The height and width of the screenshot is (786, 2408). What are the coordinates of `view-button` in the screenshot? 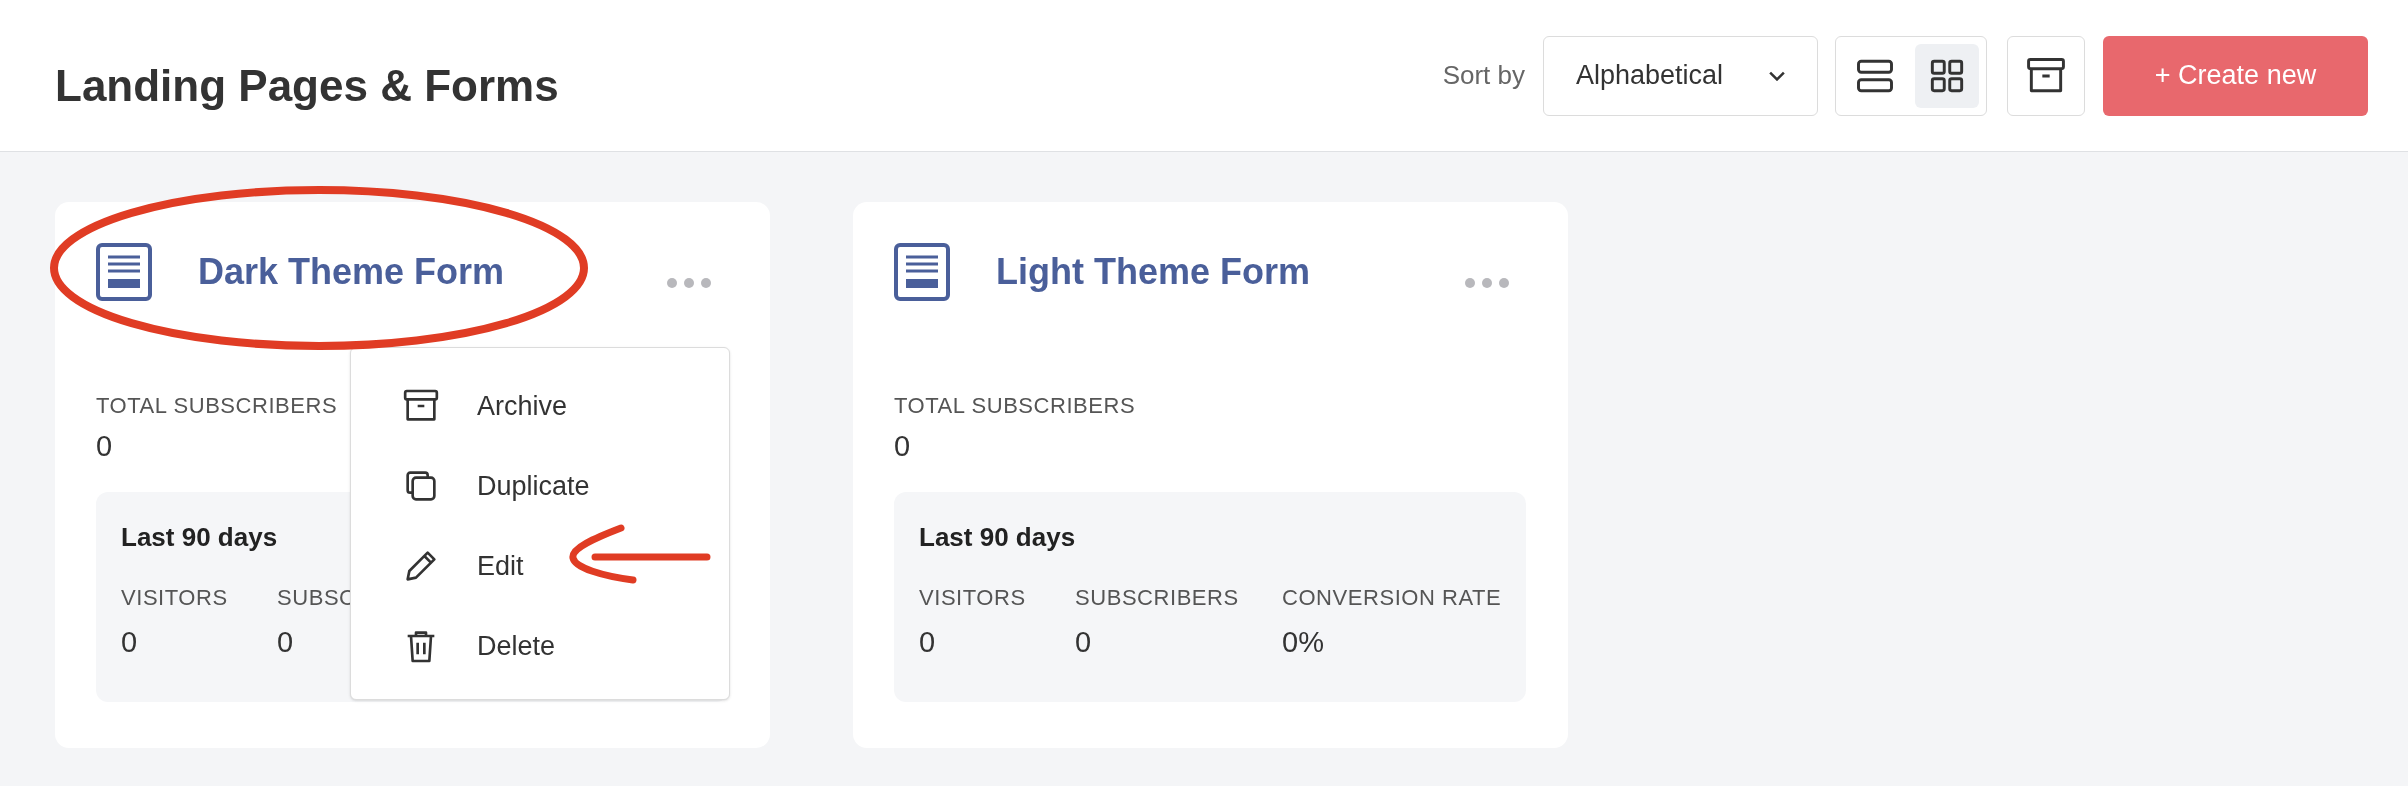 It's located at (1947, 75).